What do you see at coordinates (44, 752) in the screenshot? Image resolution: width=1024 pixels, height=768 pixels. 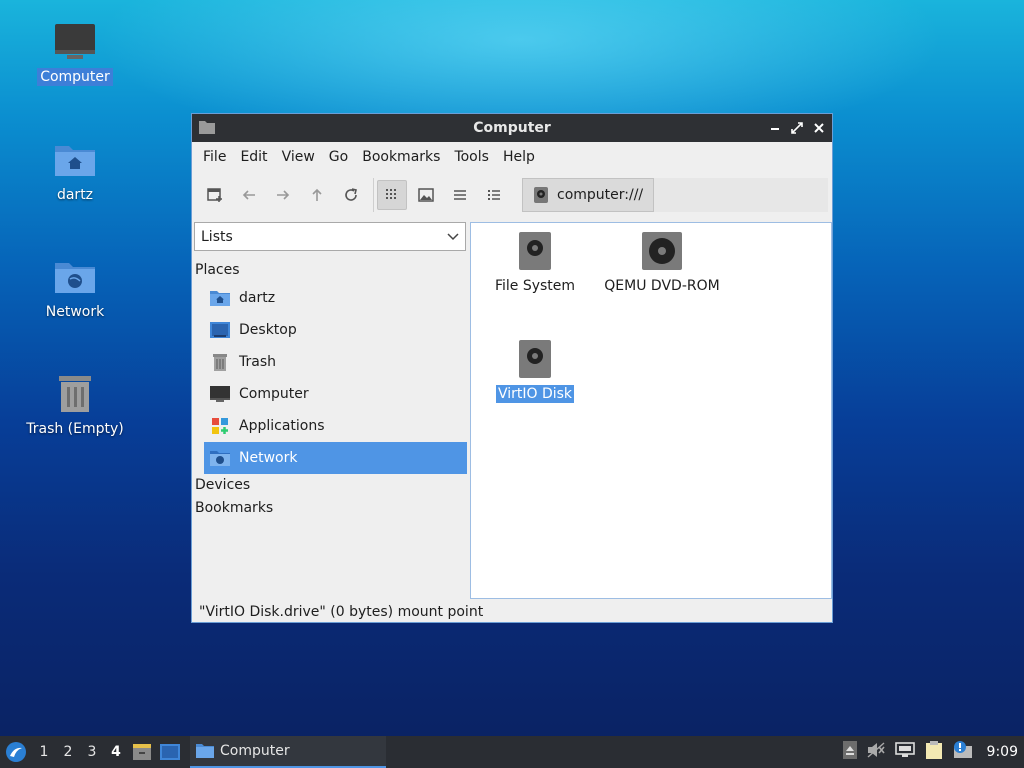 I see `workspace-1: 1` at bounding box center [44, 752].